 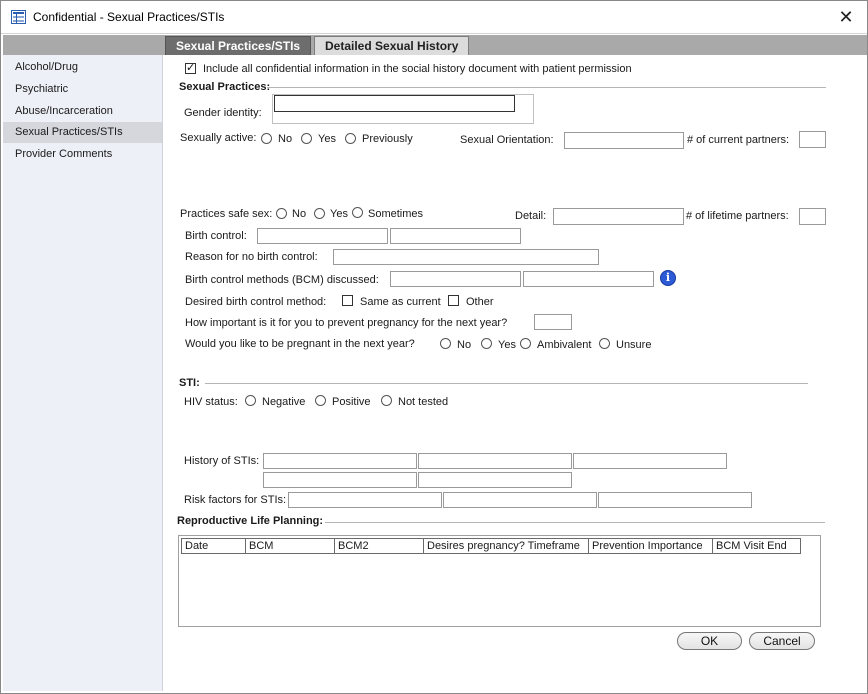 I want to click on no-birth-control-reason-label: Reason for no birth control:, so click(x=251, y=257).